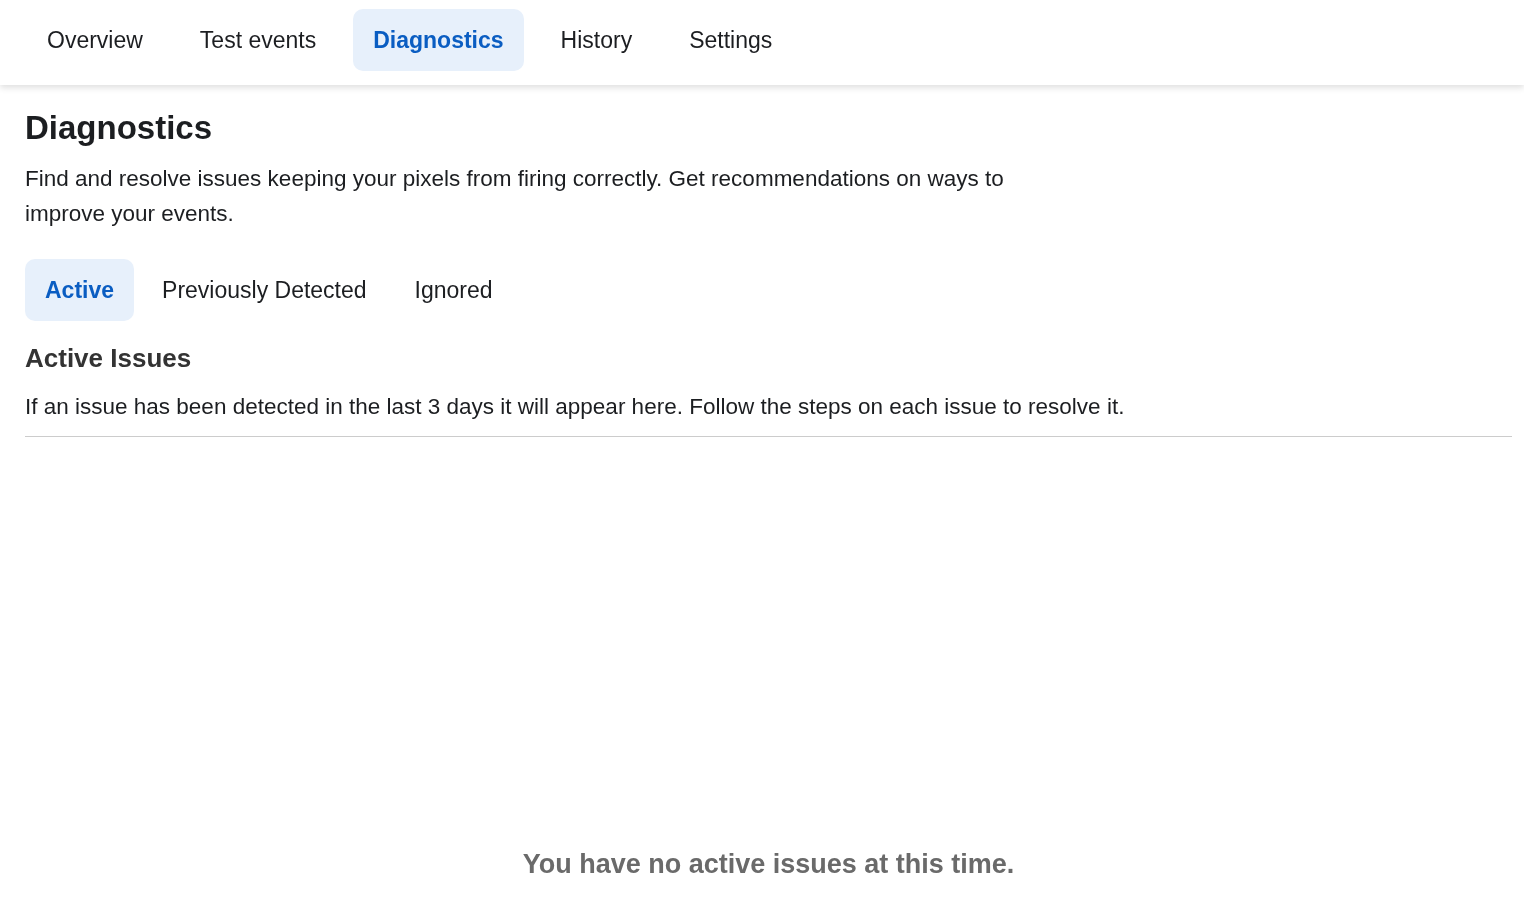 The width and height of the screenshot is (1524, 901). Describe the element at coordinates (596, 40) in the screenshot. I see `tab: History` at that location.